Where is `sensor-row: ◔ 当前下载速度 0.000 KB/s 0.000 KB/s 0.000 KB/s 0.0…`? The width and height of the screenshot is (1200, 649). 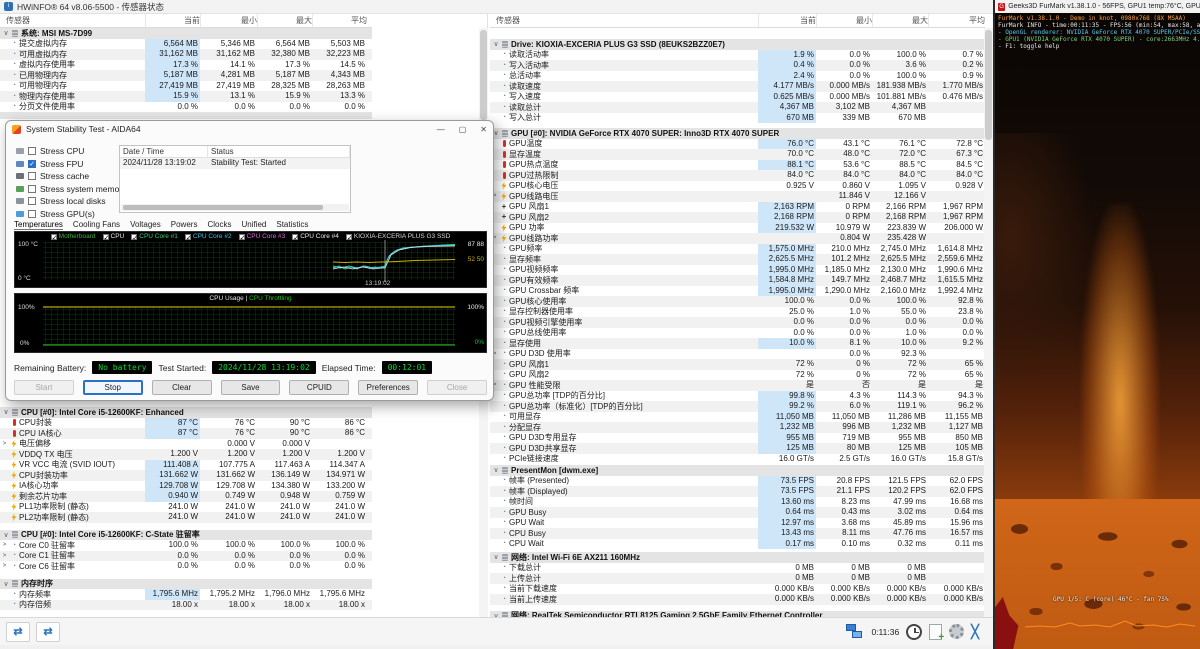 sensor-row: ◔ 当前下载速度 0.000 KB/s 0.000 KB/s 0.000 KB/s 0.0… is located at coordinates (737, 589).